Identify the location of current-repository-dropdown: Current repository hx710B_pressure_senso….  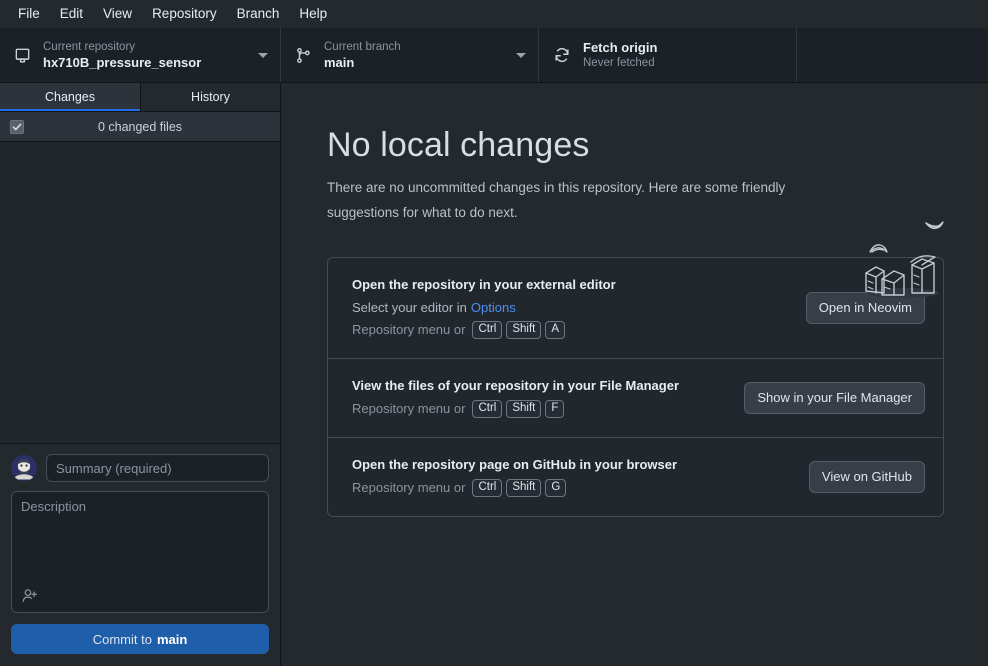
(140, 55).